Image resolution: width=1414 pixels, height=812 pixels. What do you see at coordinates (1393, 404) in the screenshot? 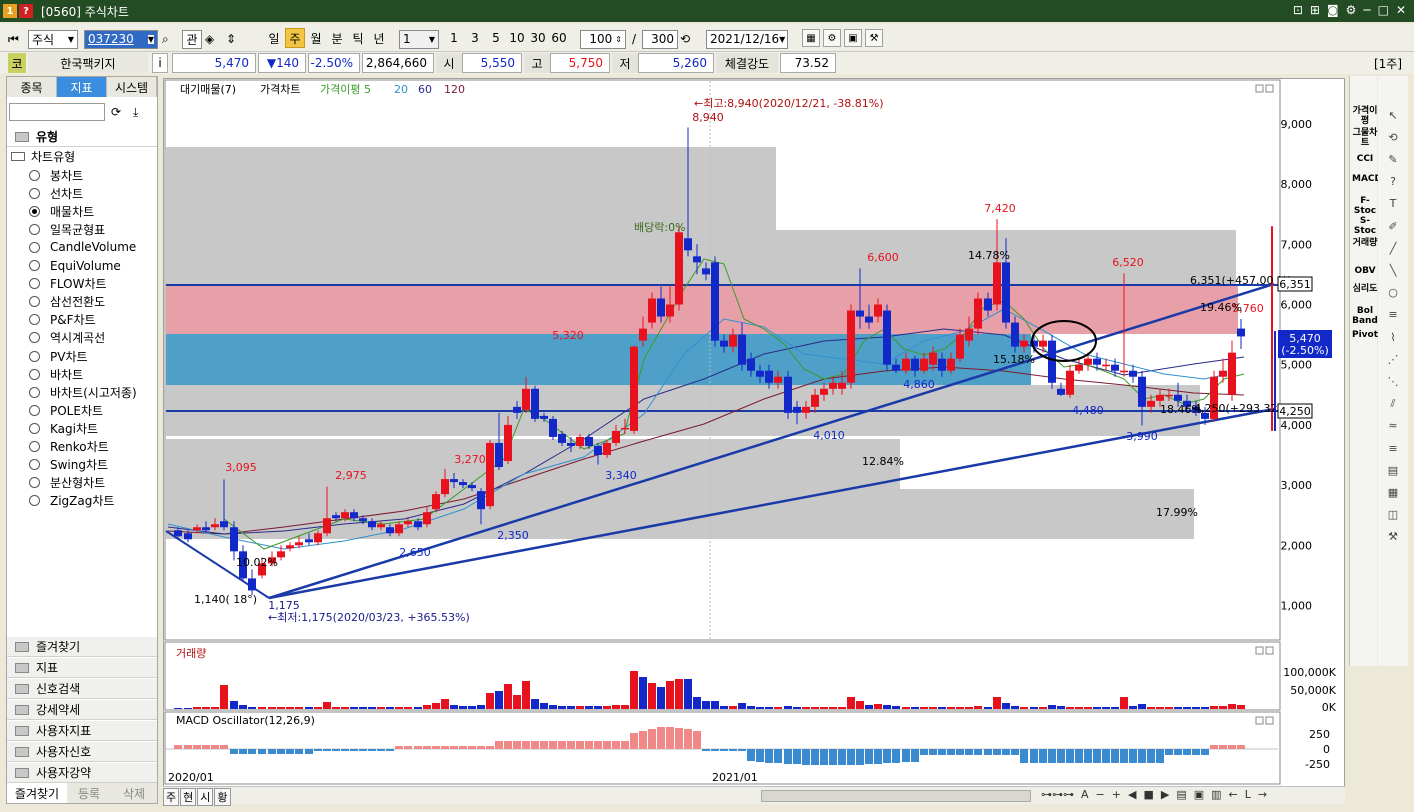
I see `parallel-icon: ⫽` at bounding box center [1393, 404].